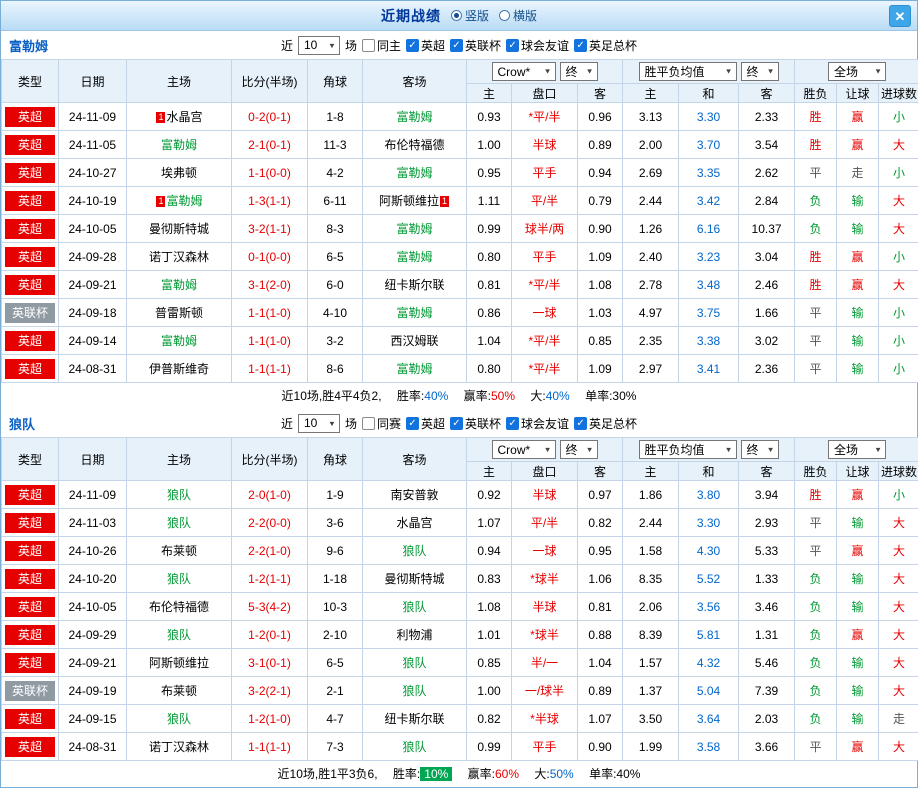  I want to click on home-team-cell: 布伦特福德, so click(179, 607).